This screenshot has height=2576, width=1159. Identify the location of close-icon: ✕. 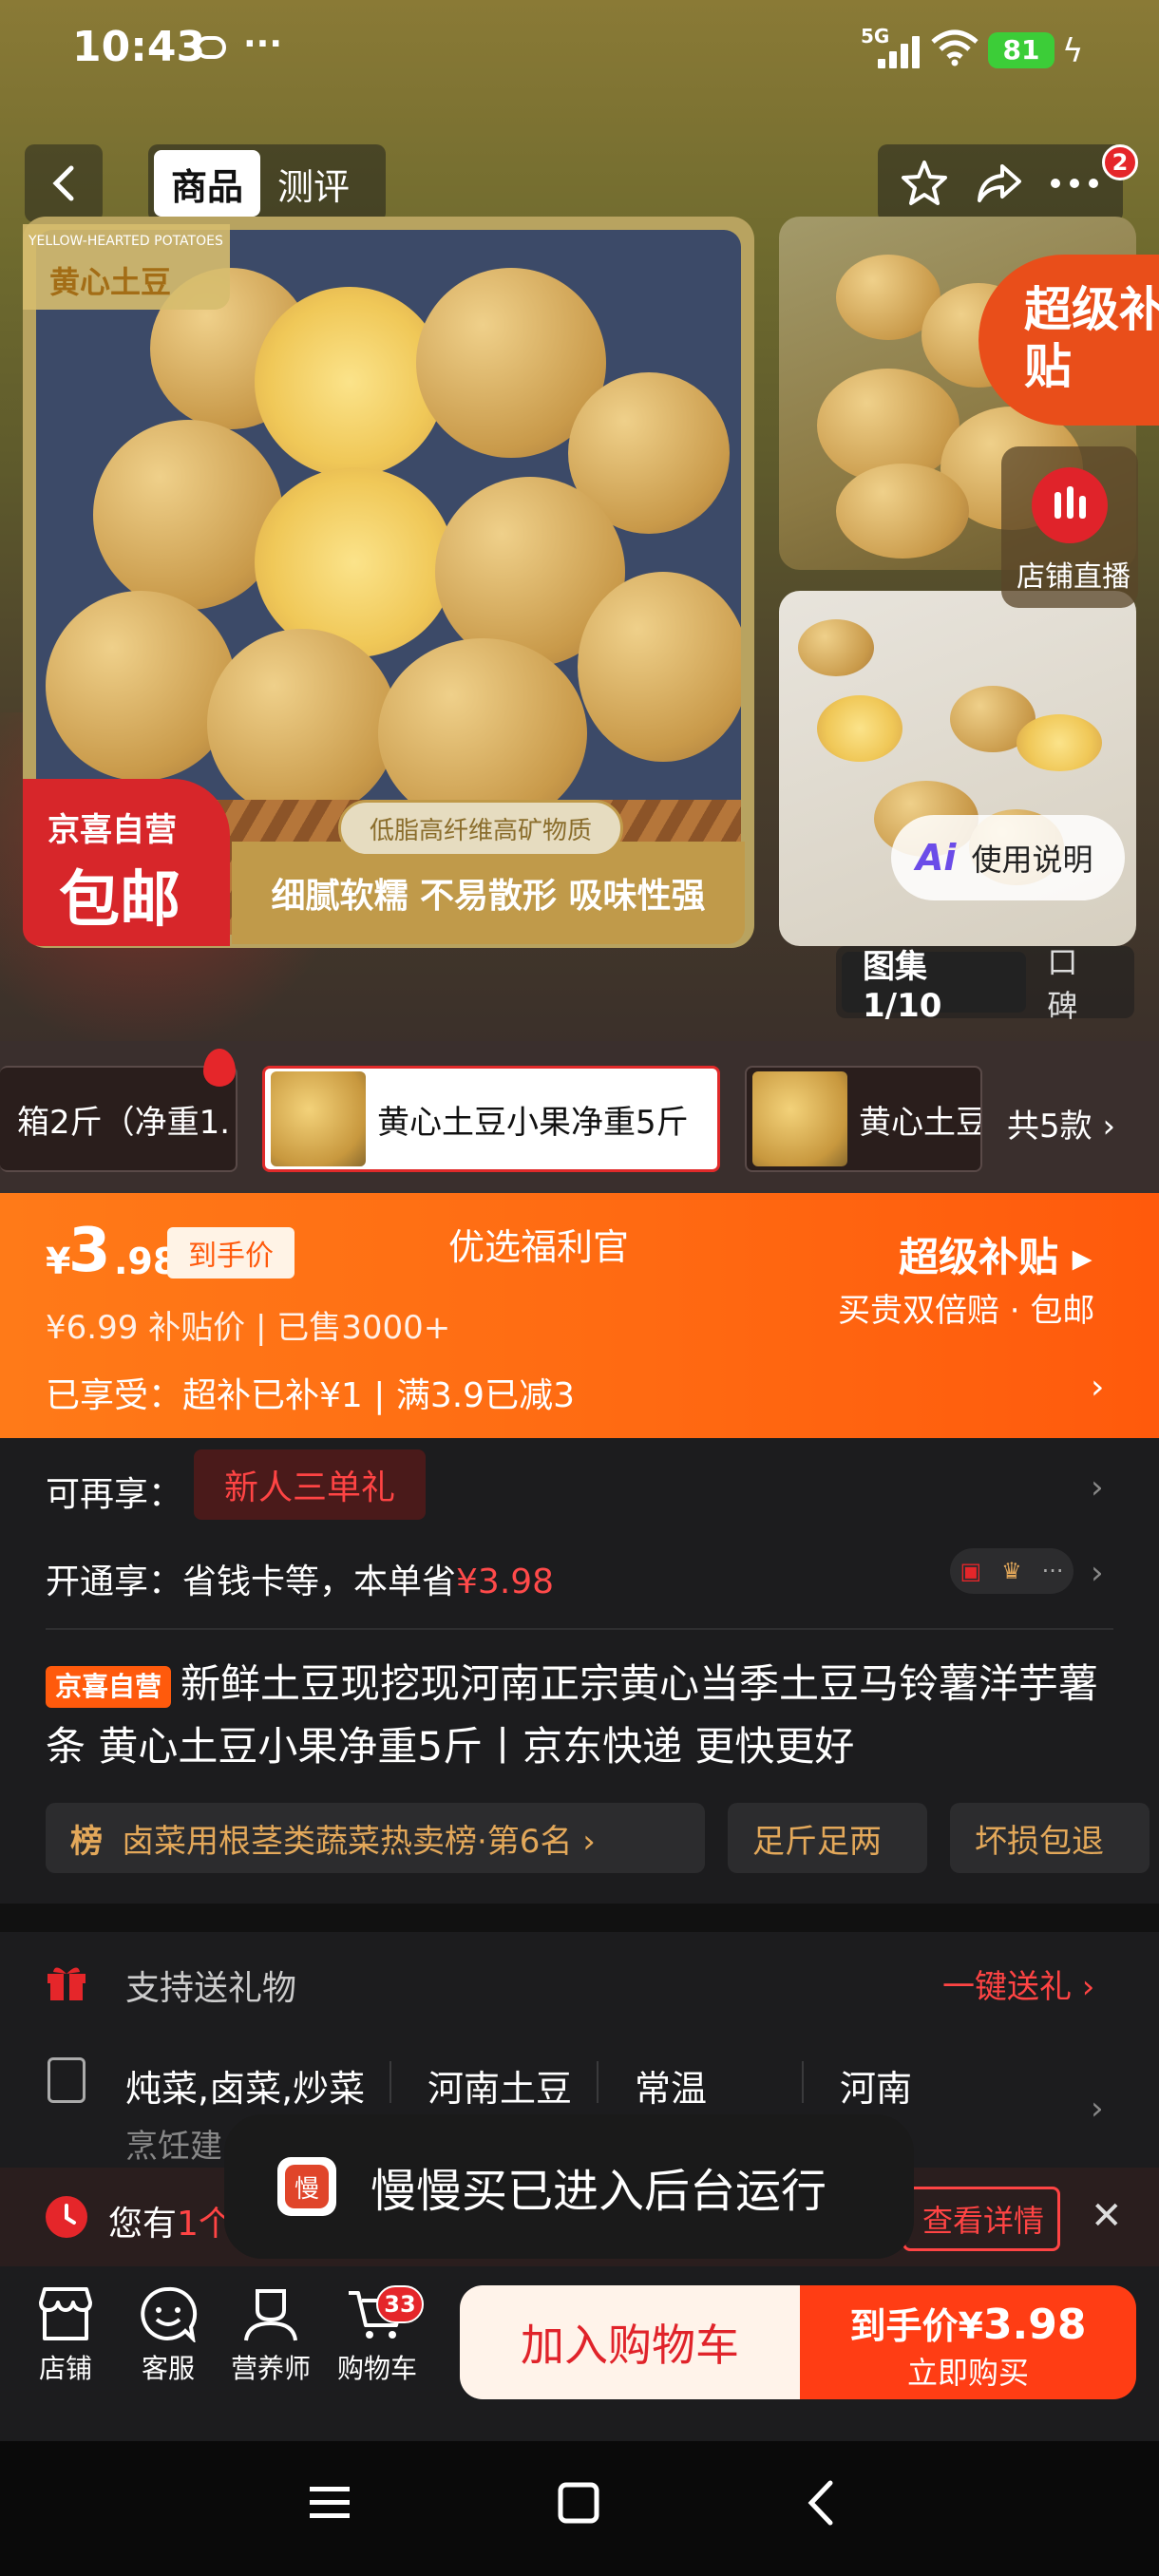
(1107, 2216).